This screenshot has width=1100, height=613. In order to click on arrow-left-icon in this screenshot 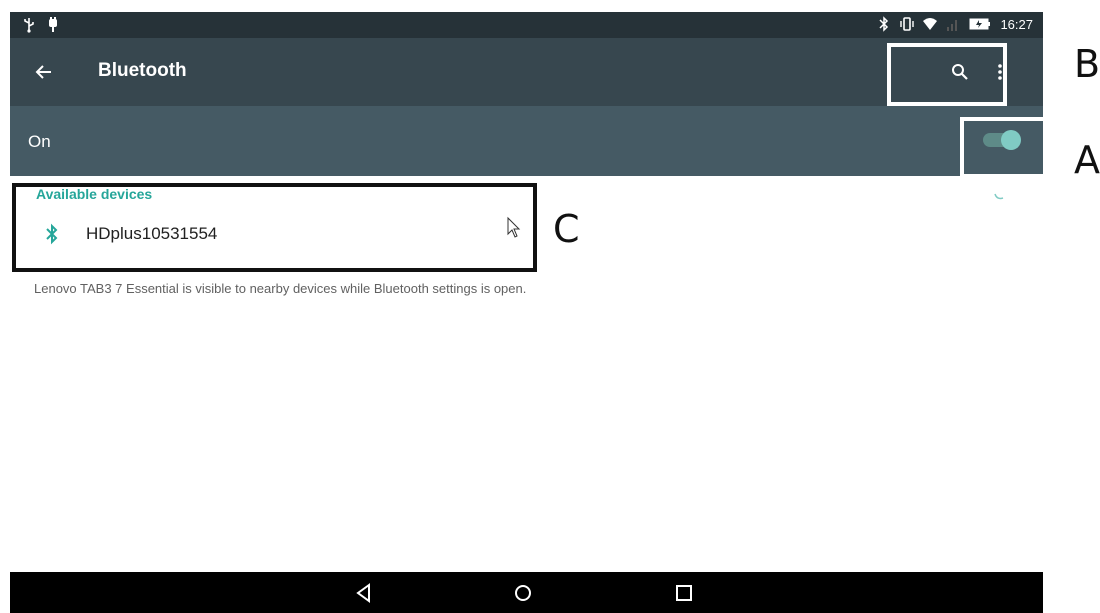, I will do `click(43, 72)`.